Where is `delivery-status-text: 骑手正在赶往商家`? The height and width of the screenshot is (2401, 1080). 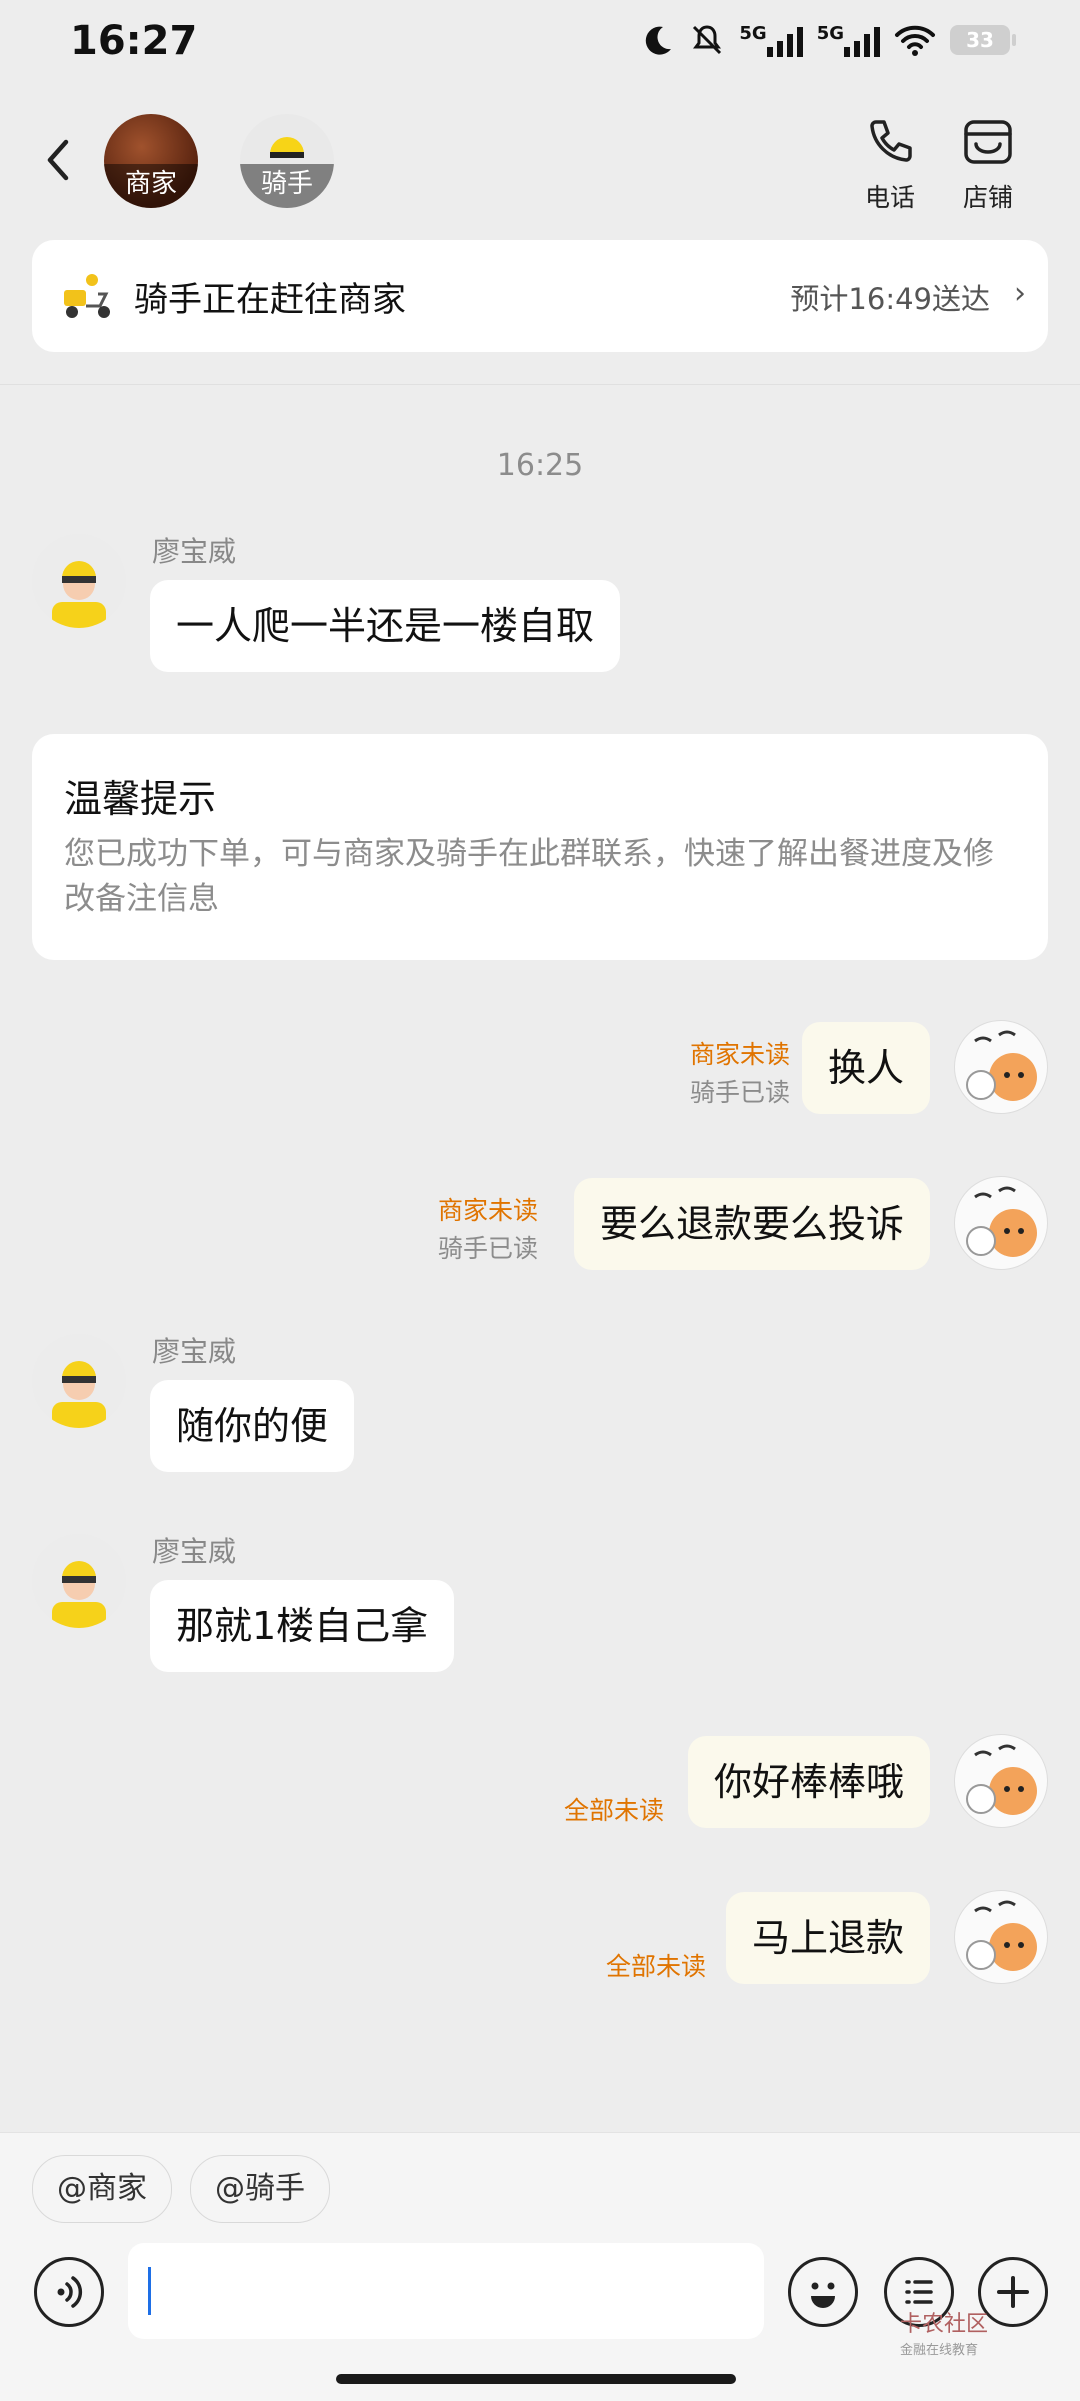
delivery-status-text: 骑手正在赶往商家 is located at coordinates (270, 300).